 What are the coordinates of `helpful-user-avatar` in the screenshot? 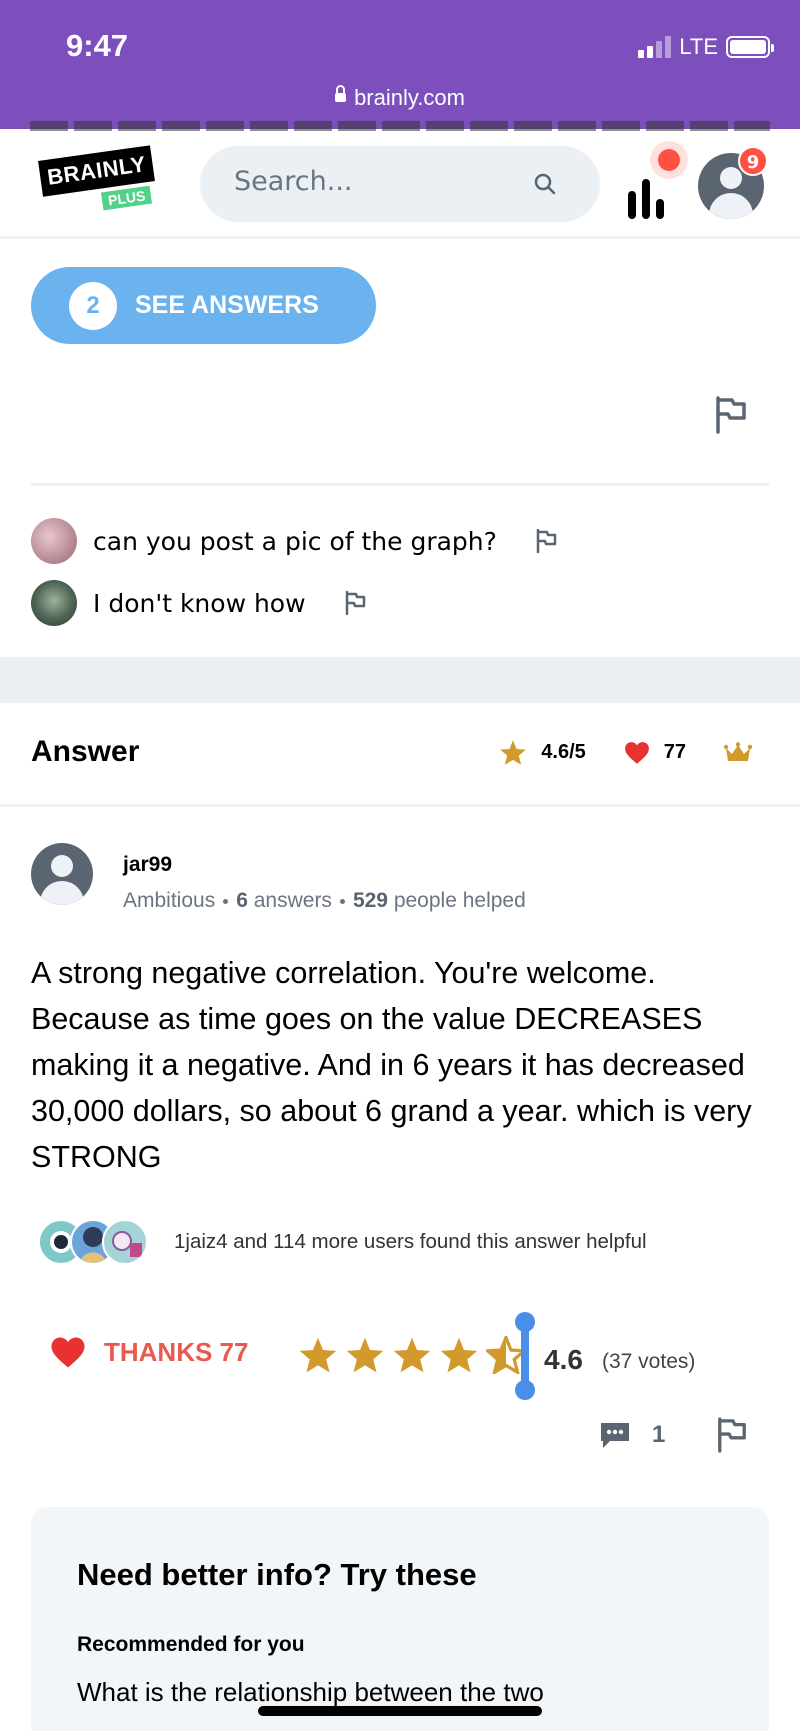 It's located at (125, 1242).